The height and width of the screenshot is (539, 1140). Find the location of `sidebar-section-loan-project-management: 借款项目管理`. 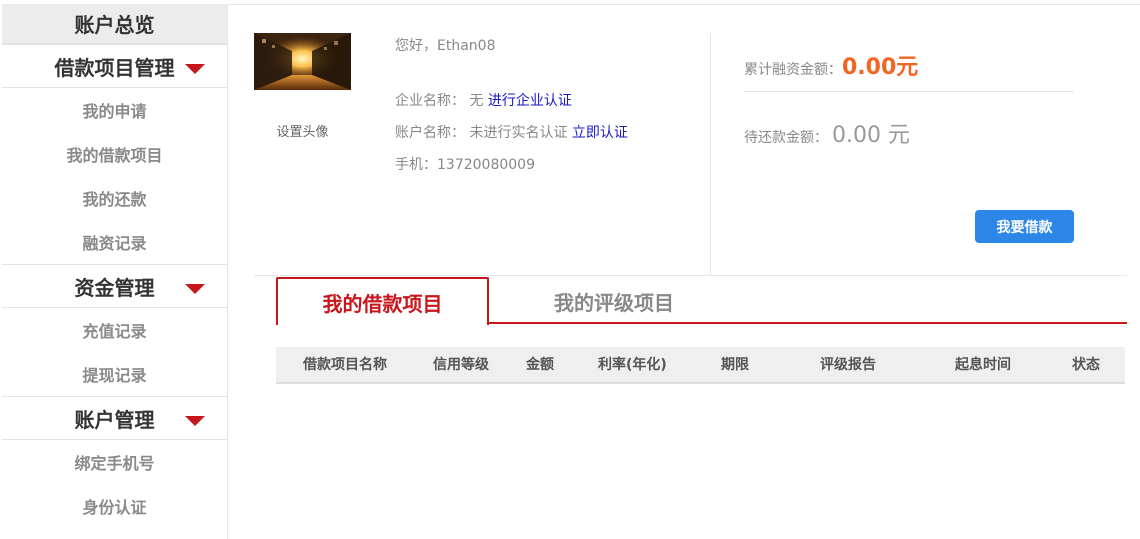

sidebar-section-loan-project-management: 借款项目管理 is located at coordinates (114, 66).